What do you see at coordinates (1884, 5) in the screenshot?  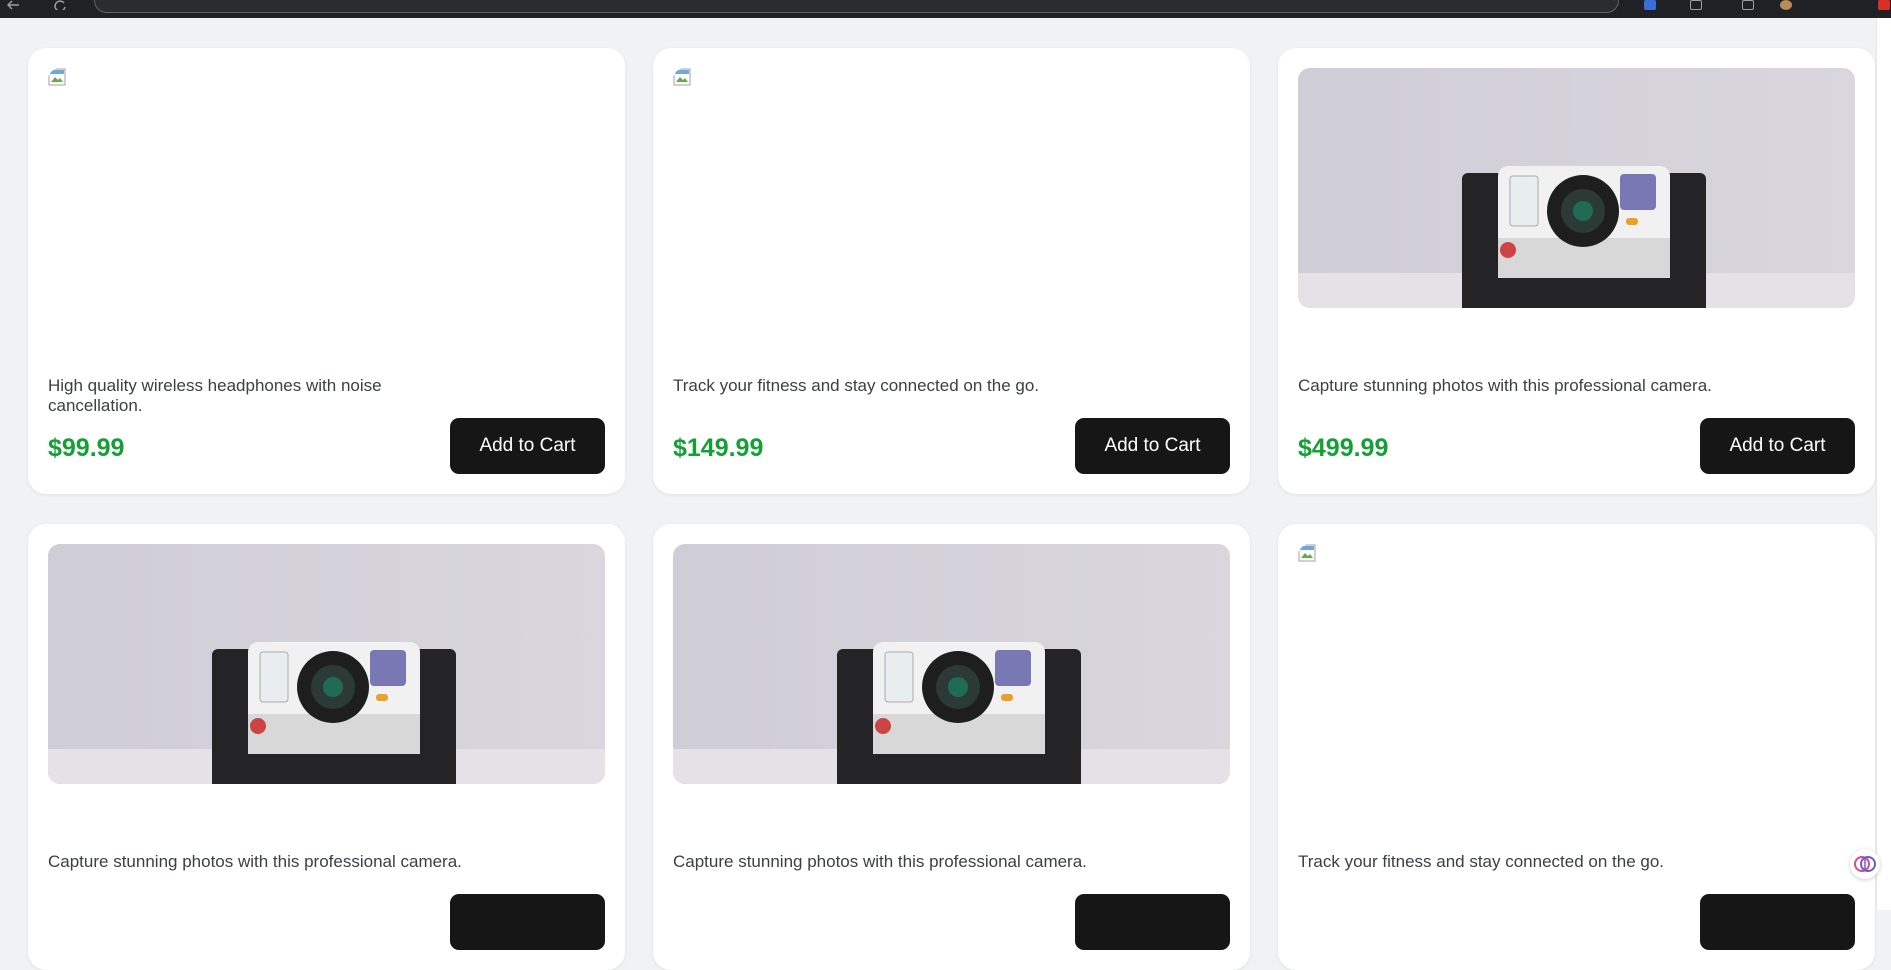 I see `menu-icon` at bounding box center [1884, 5].